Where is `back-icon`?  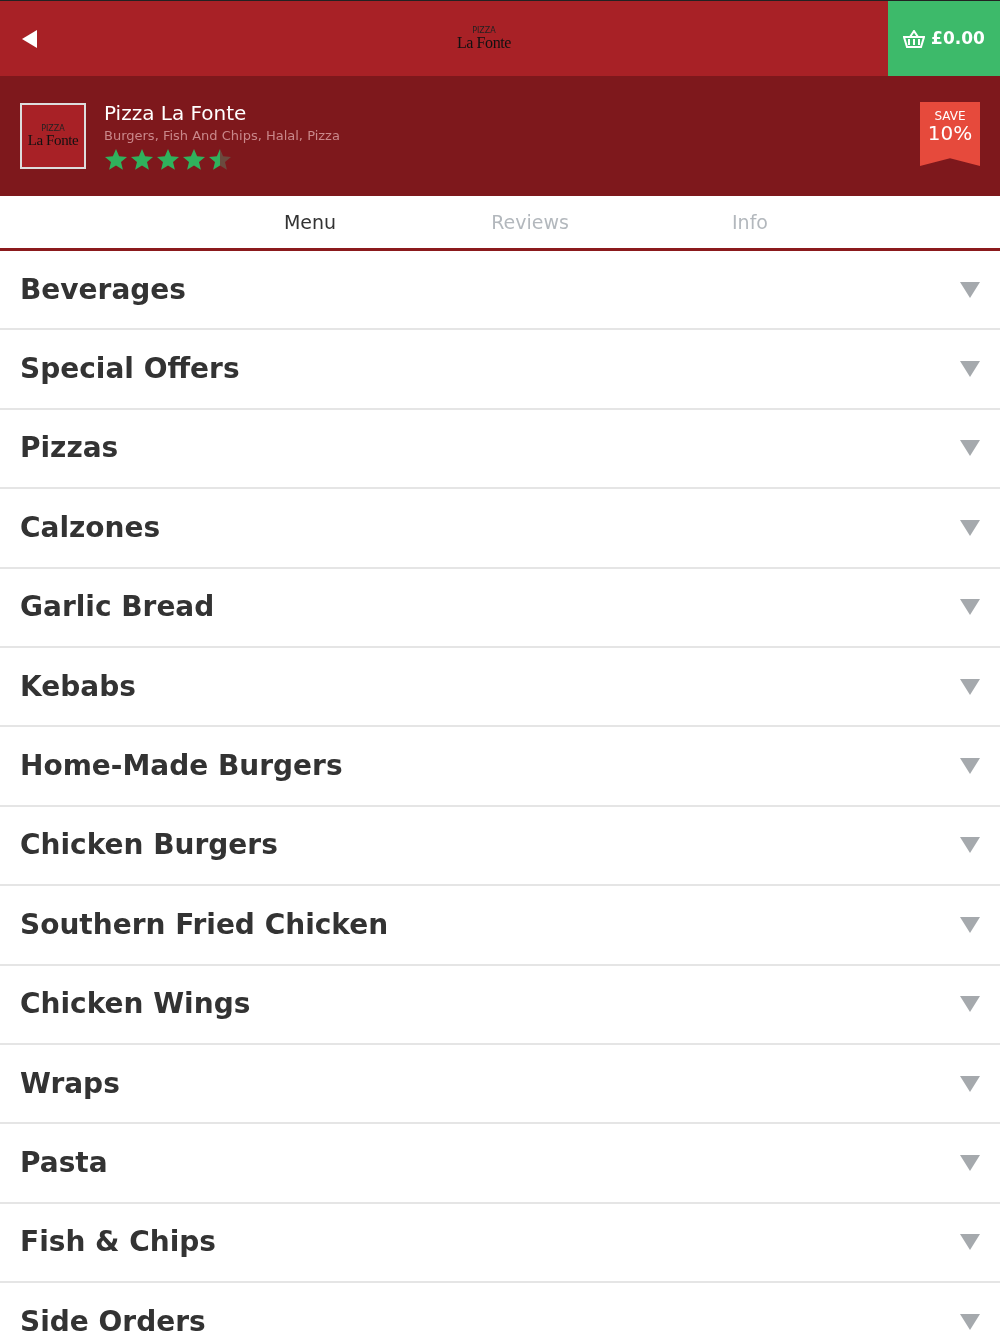
back-icon is located at coordinates (30, 38).